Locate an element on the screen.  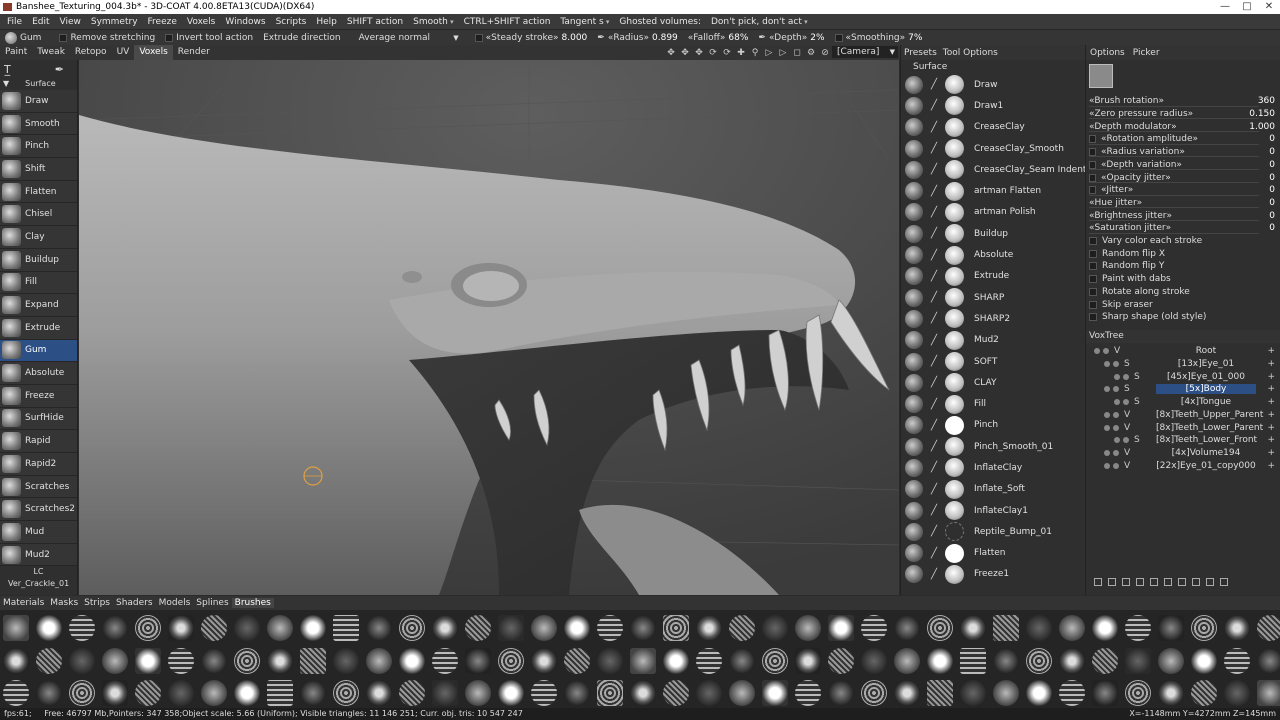
preset-clay: ╱ CLAY is located at coordinates (993, 382).